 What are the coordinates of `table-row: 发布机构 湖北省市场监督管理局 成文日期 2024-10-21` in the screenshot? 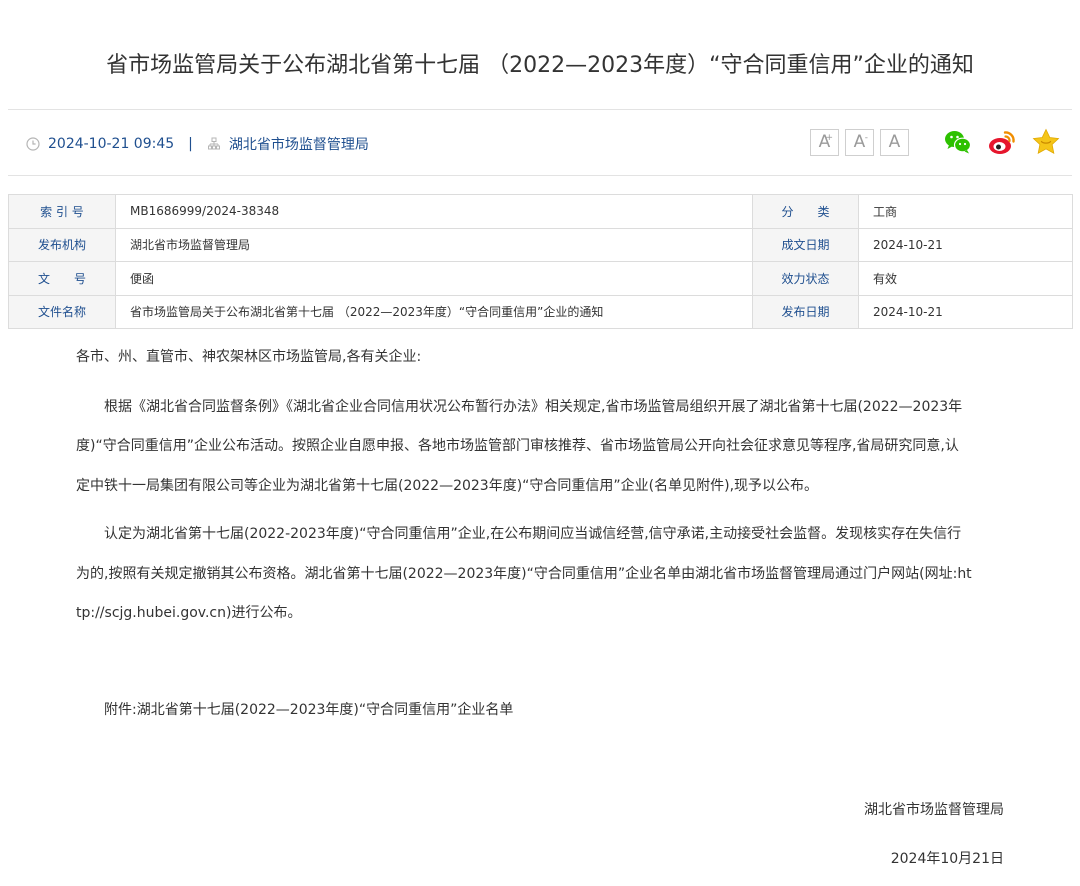 It's located at (540, 244).